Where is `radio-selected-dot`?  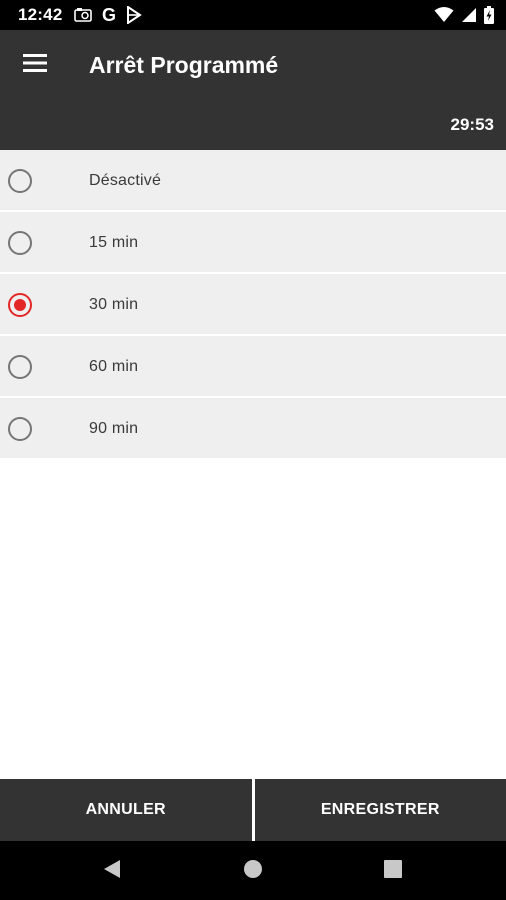
radio-selected-dot is located at coordinates (20, 305).